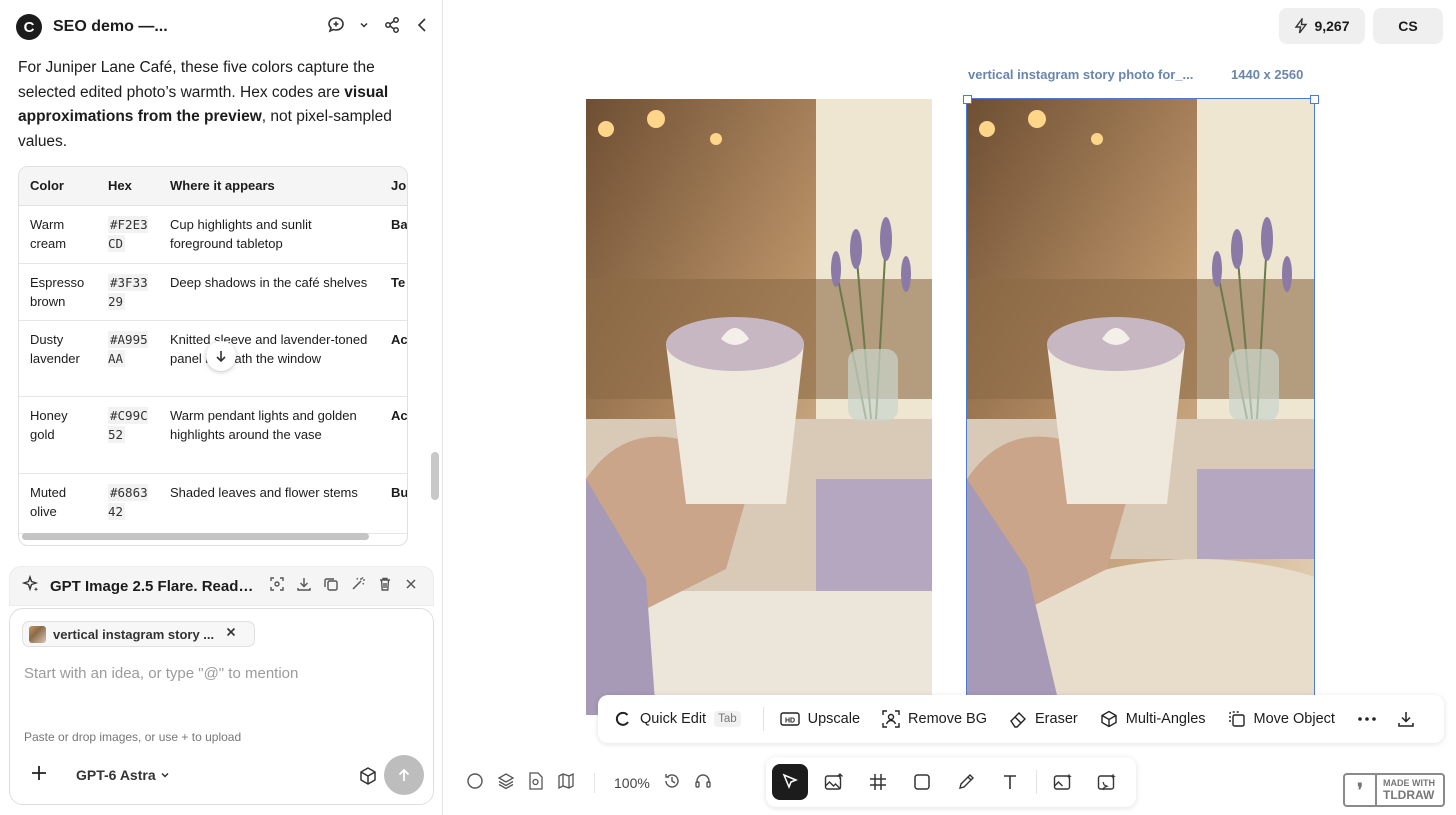 This screenshot has height=815, width=1456. What do you see at coordinates (336, 25) in the screenshot?
I see `new-chat-icon` at bounding box center [336, 25].